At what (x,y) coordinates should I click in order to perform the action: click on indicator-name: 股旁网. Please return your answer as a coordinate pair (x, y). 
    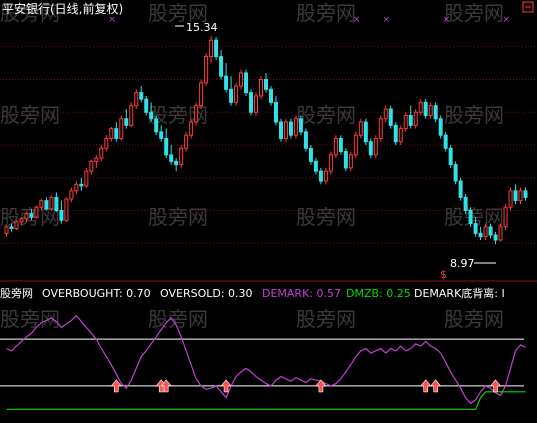
    Looking at the image, I should click on (16, 293).